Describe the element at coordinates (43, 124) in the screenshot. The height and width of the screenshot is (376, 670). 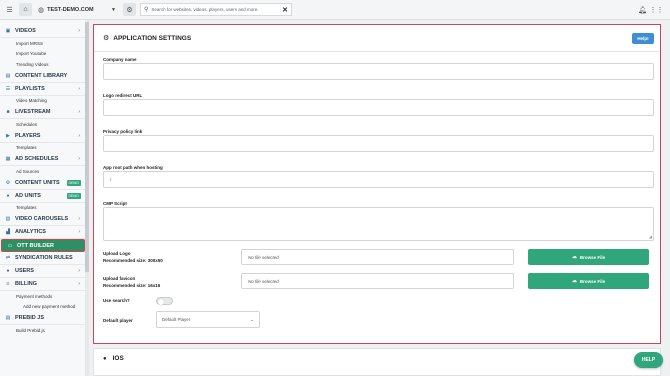
I see `sidebar-sub-schedules: Schedules` at that location.